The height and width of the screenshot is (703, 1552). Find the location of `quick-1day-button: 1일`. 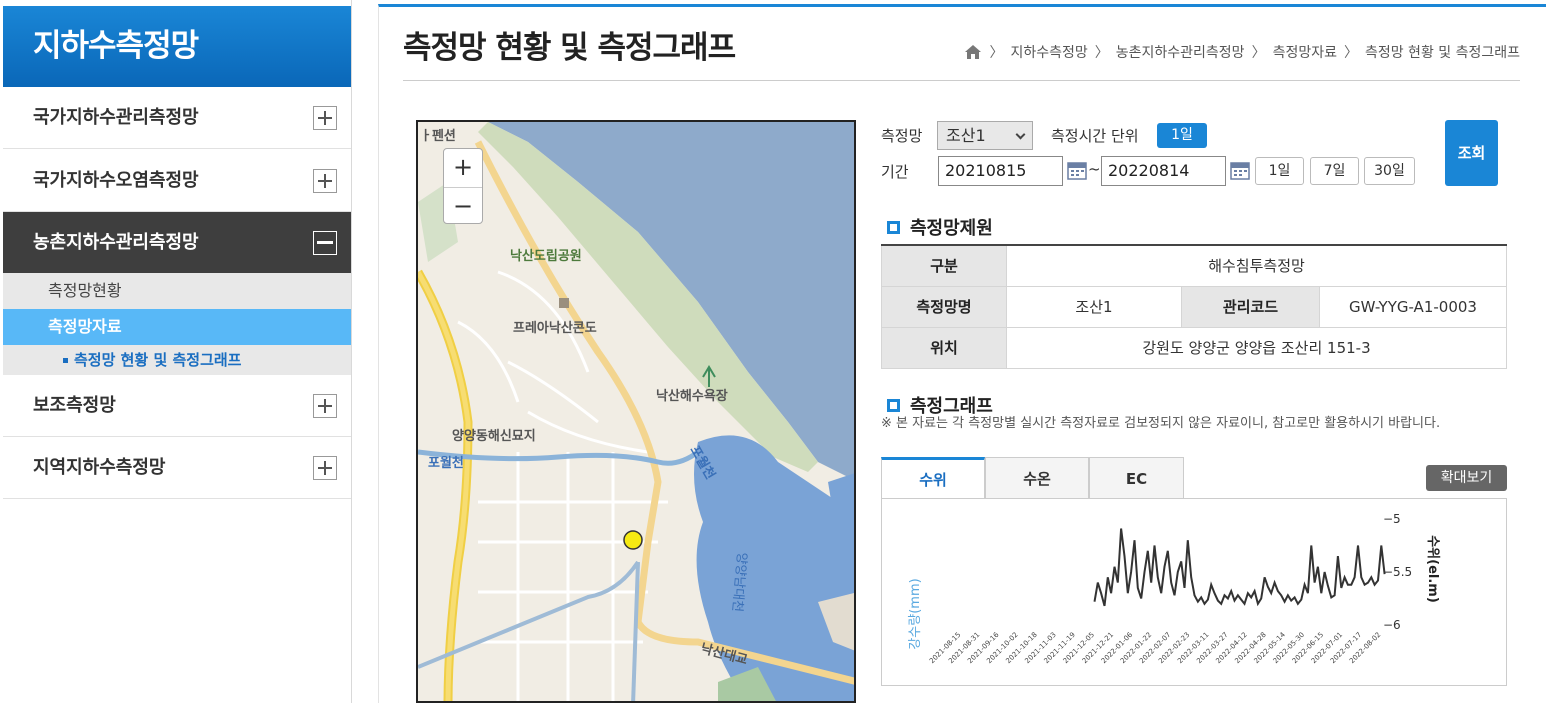

quick-1day-button: 1일 is located at coordinates (1279, 171).